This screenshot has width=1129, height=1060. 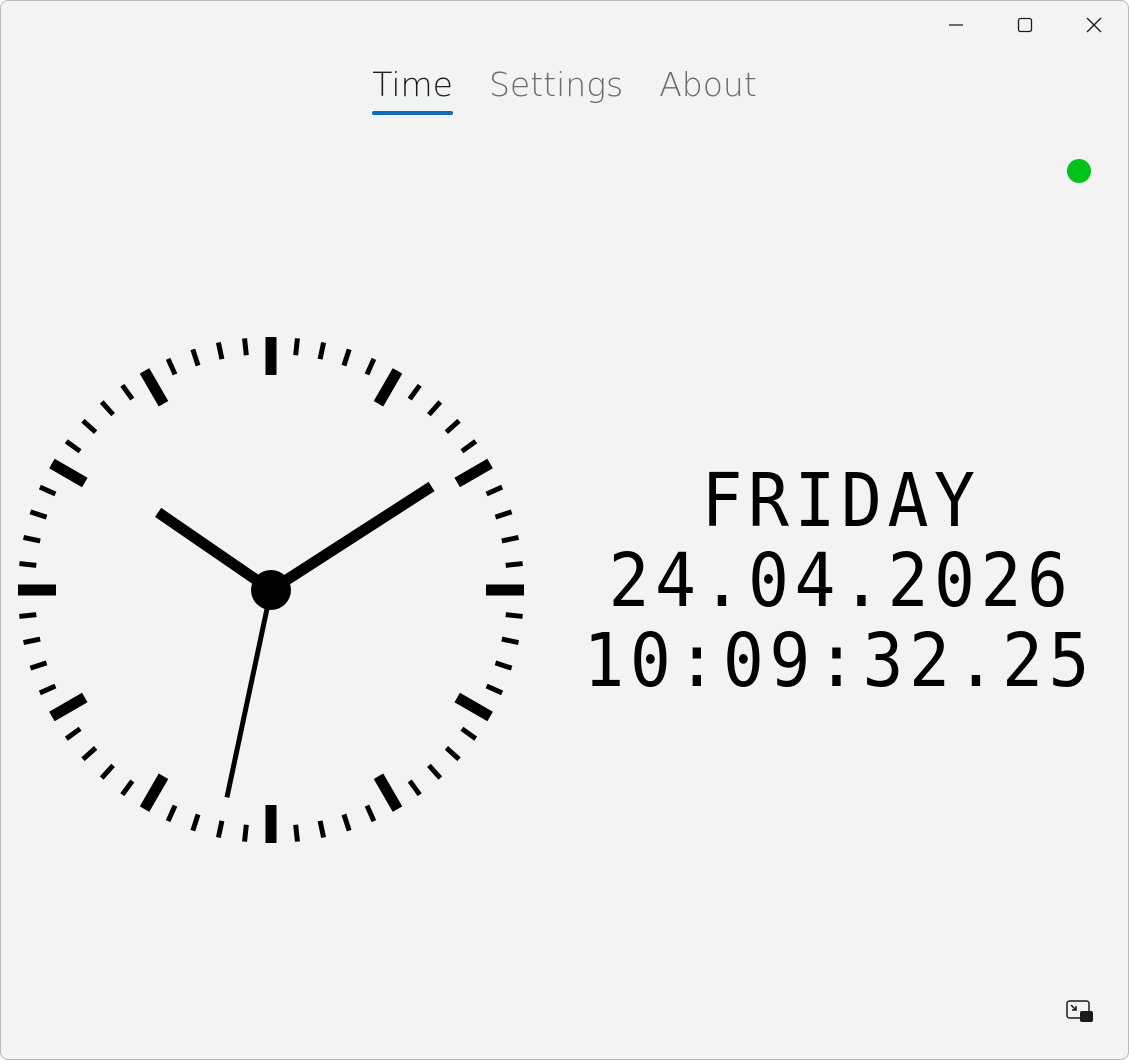 What do you see at coordinates (841, 501) in the screenshot?
I see `day-of-week: FRIDAY` at bounding box center [841, 501].